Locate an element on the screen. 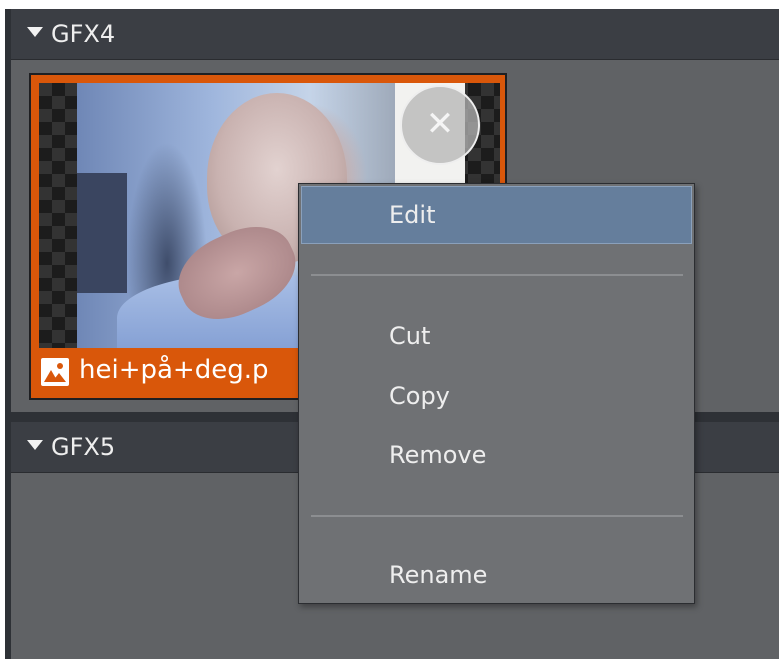 This screenshot has height=659, width=779. close-icon: ✕ is located at coordinates (440, 125).